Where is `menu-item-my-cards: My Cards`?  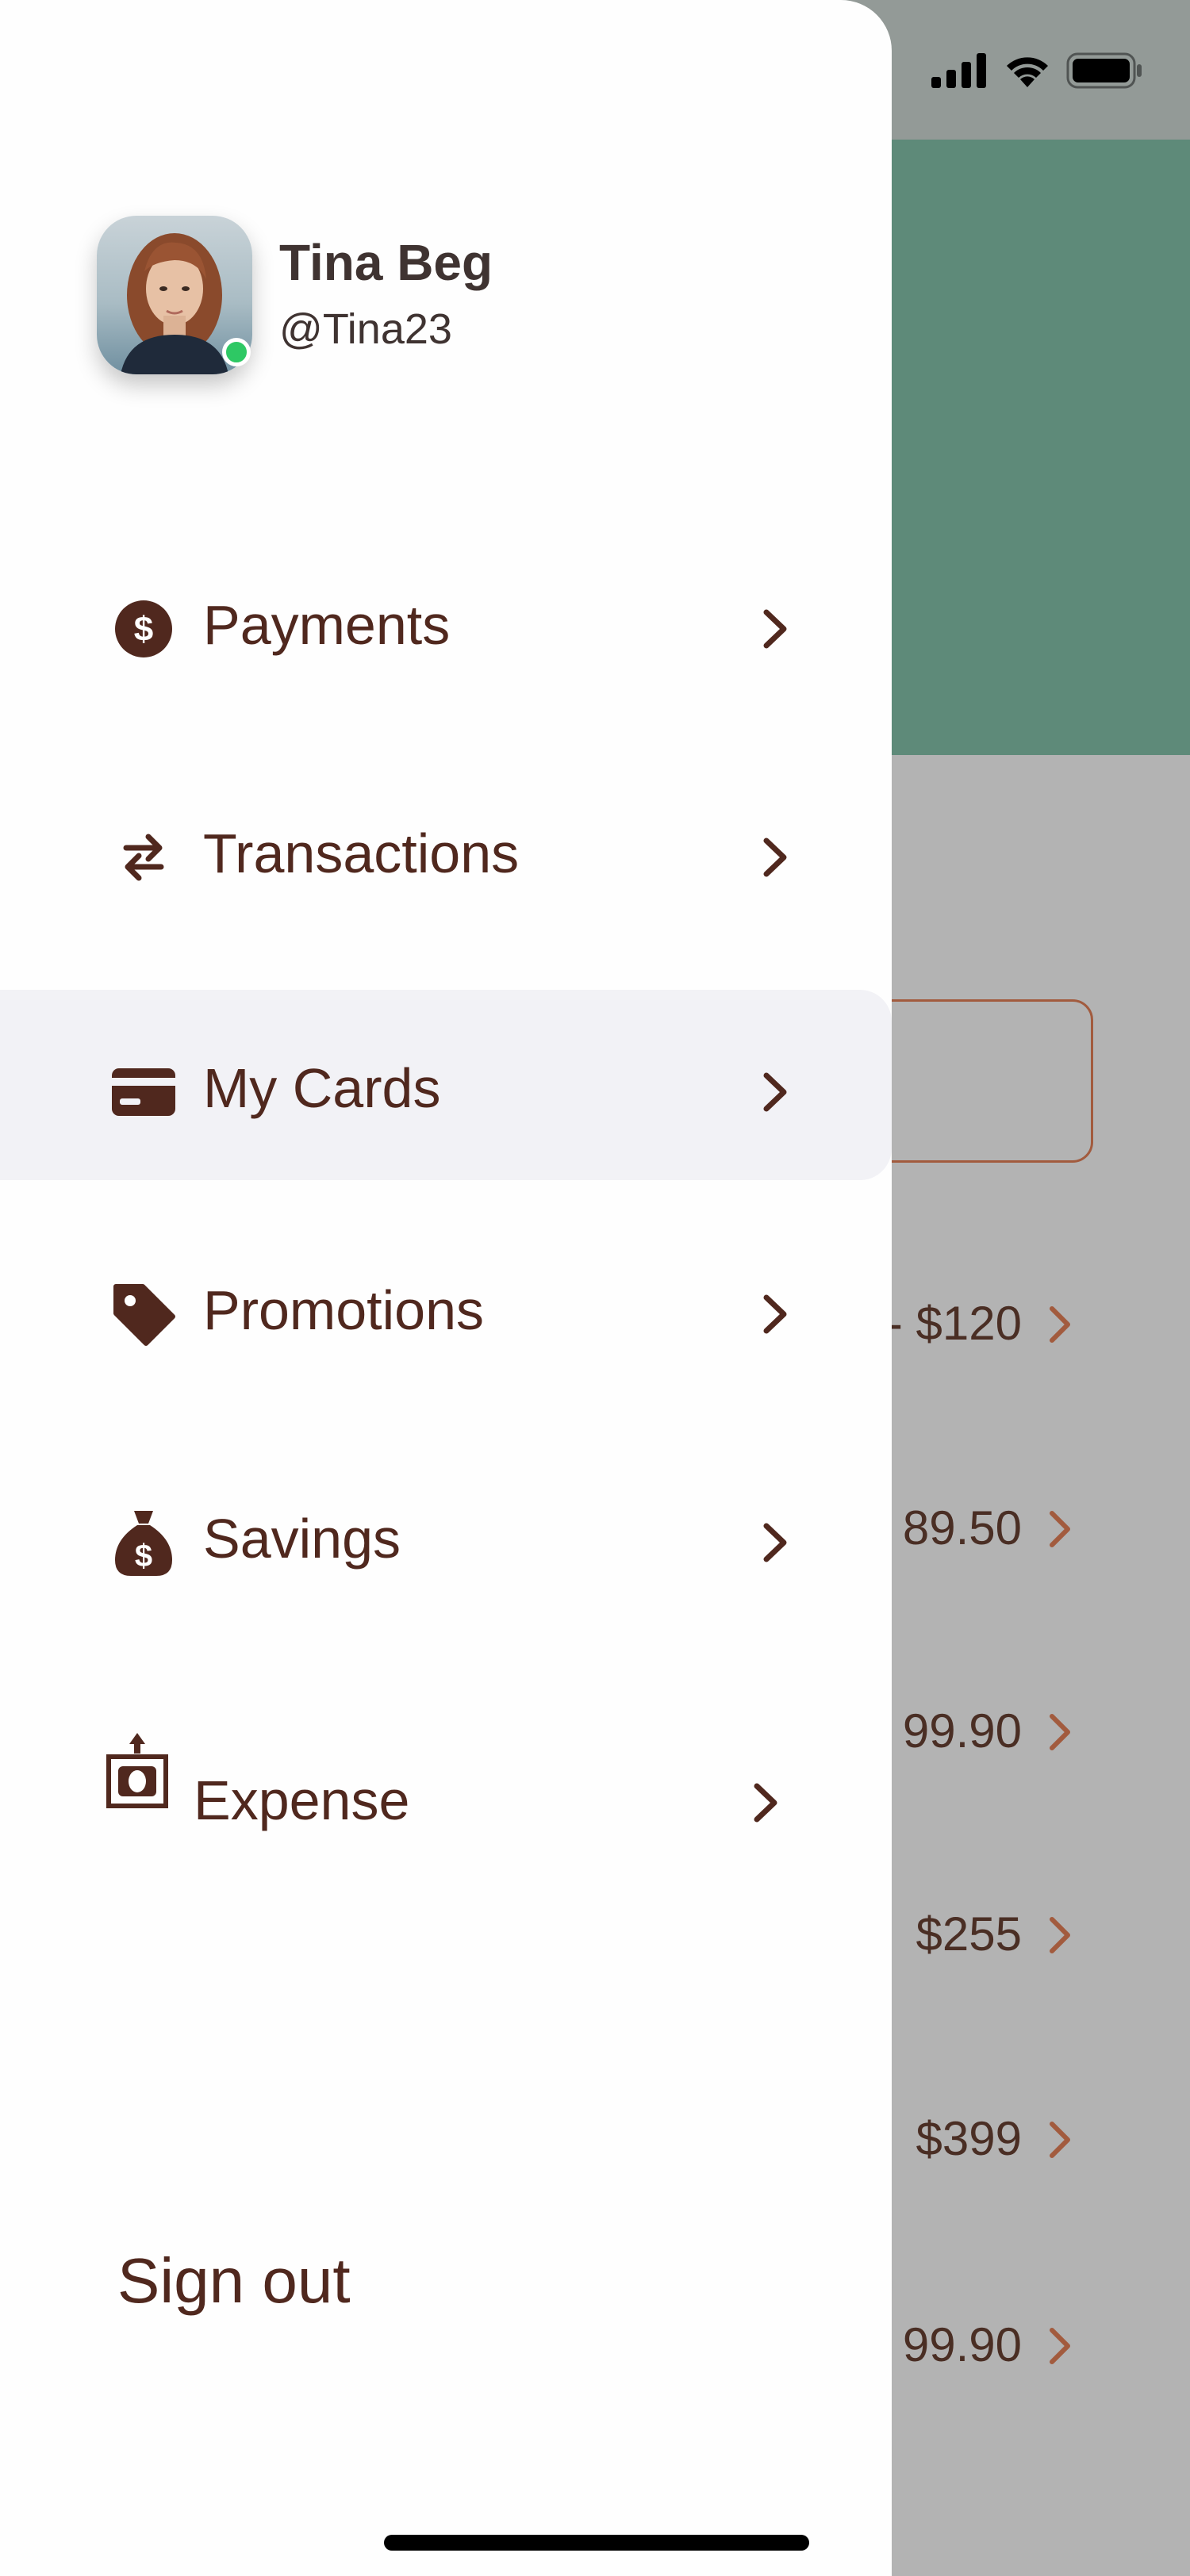 menu-item-my-cards: My Cards is located at coordinates (446, 1085).